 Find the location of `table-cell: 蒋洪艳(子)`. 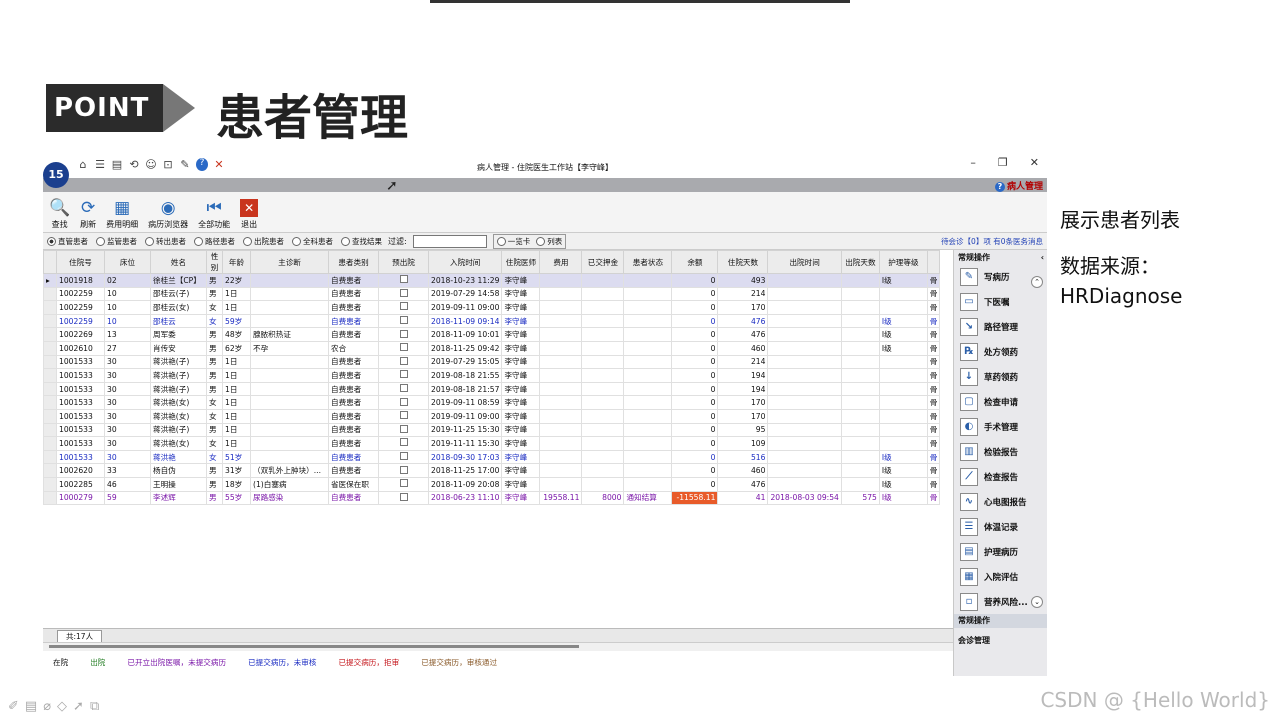

table-cell: 蒋洪艳(子) is located at coordinates (178, 430).